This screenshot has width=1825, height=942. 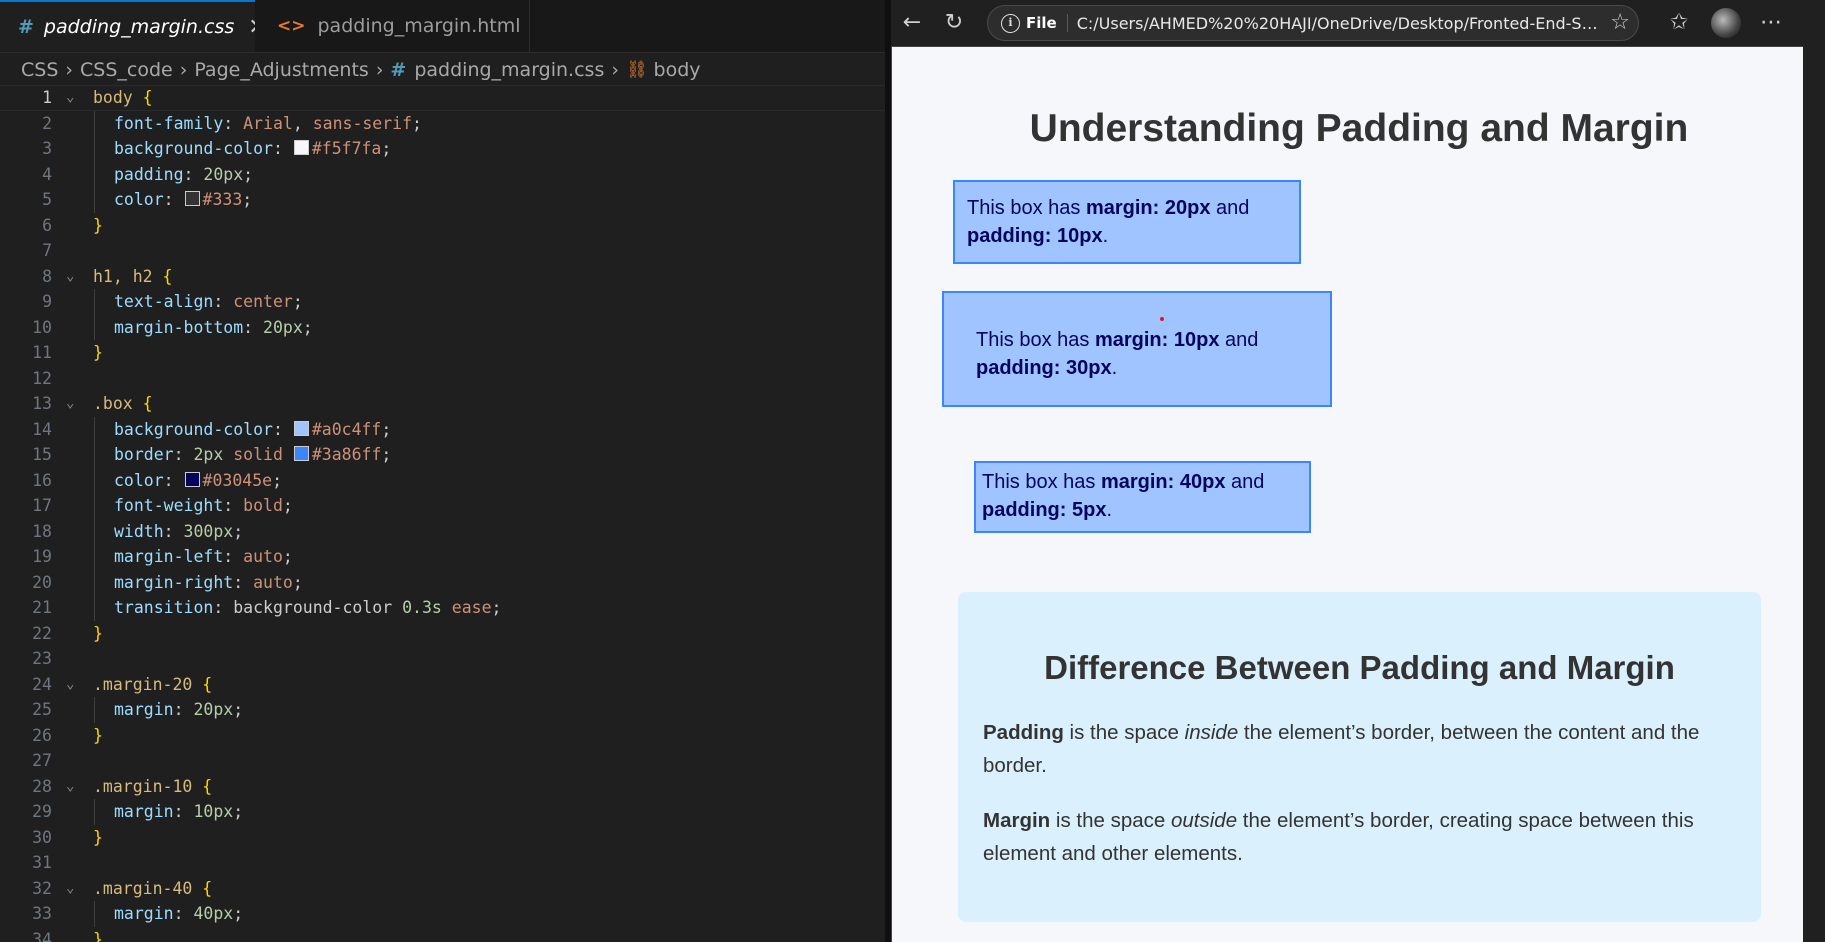 What do you see at coordinates (39, 70) in the screenshot?
I see `breadcrumb-item: CSS` at bounding box center [39, 70].